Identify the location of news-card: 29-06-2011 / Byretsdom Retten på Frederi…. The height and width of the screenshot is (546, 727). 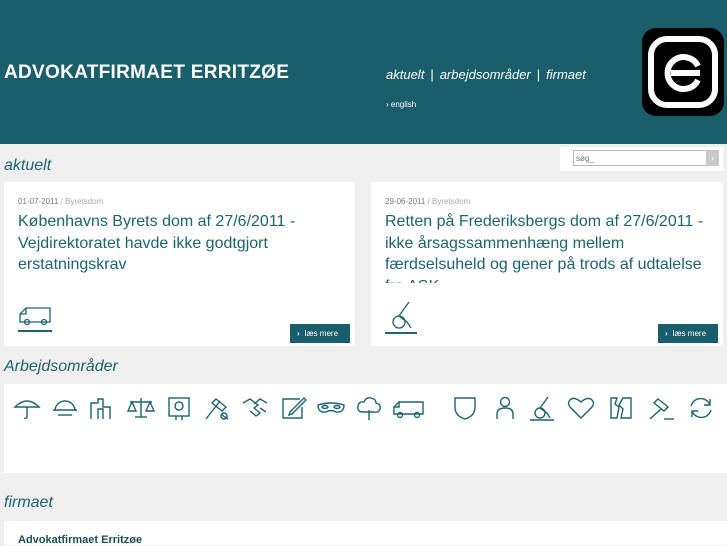
(547, 264).